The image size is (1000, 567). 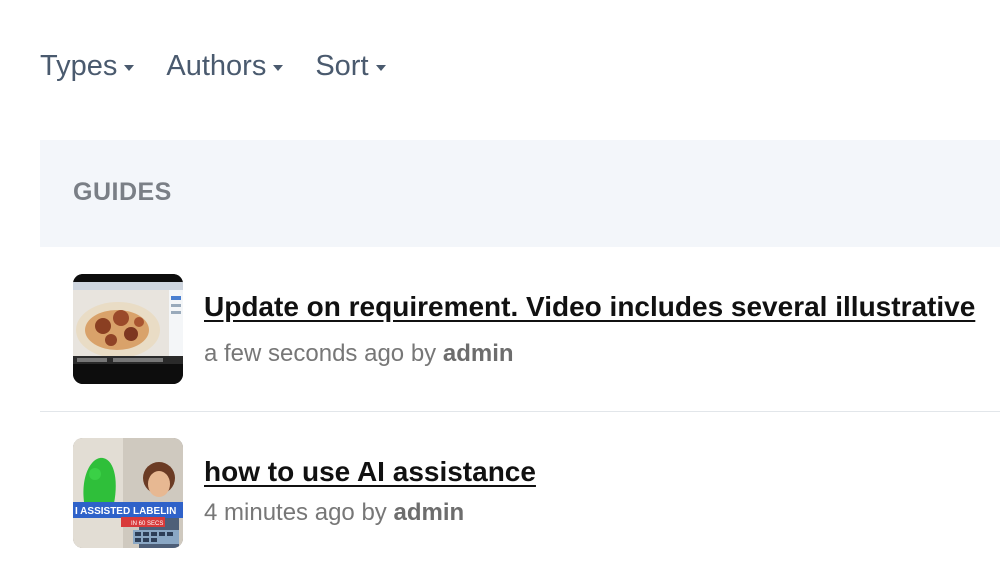 I want to click on types-filter-dropdown: Types, so click(x=87, y=66).